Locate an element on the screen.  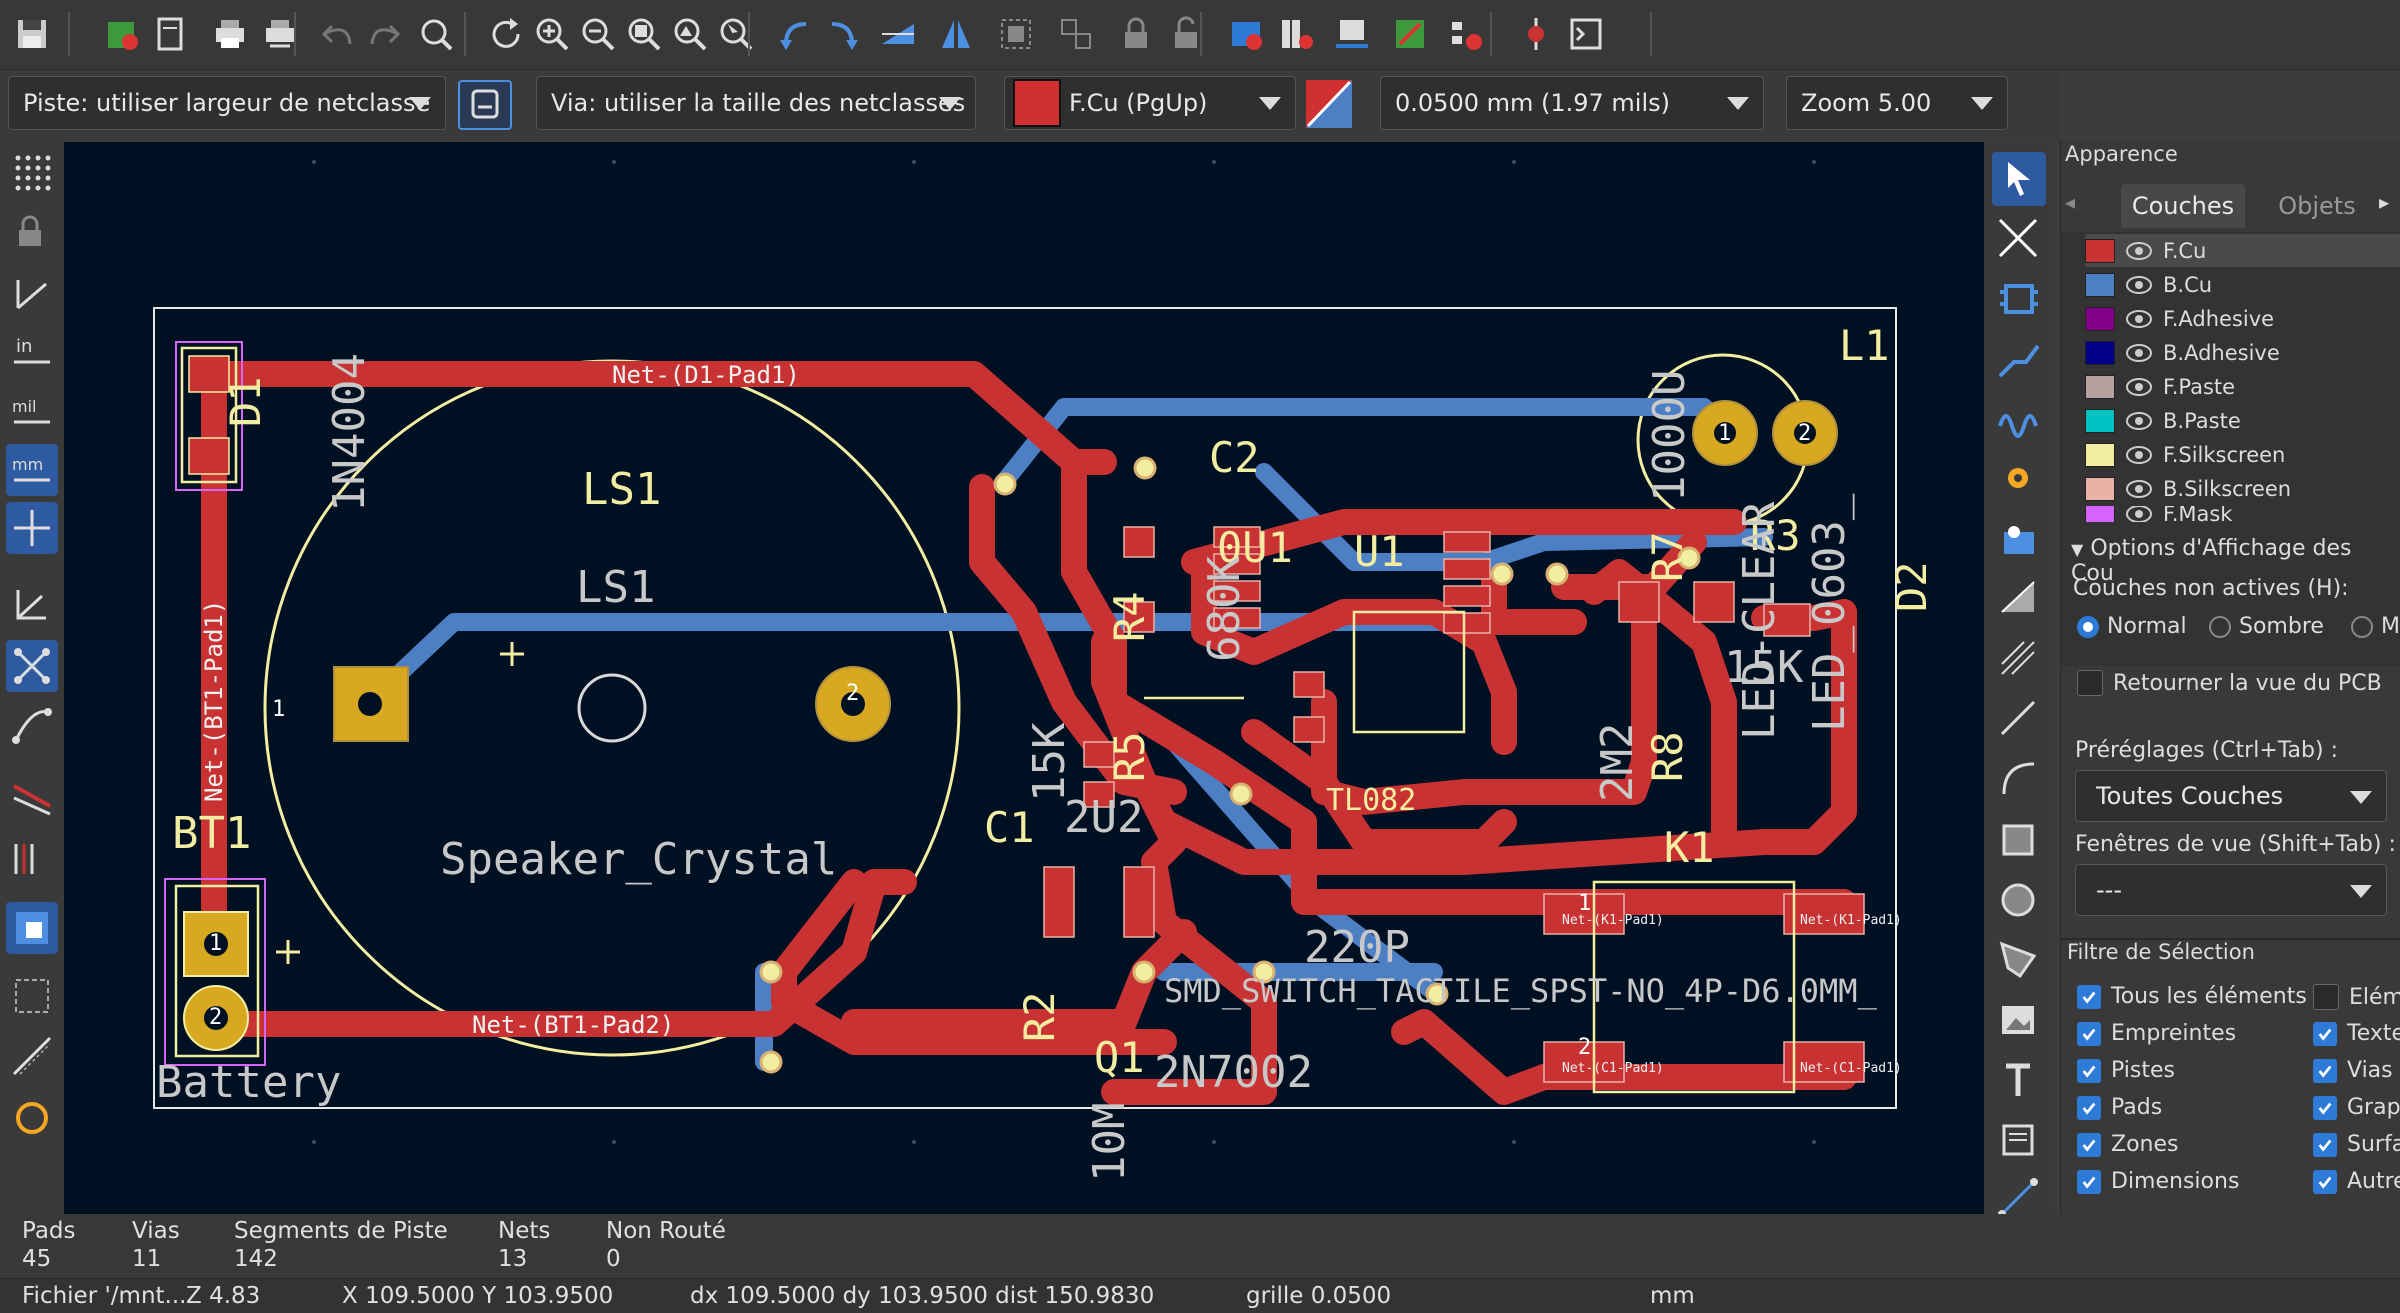
tracks-outline-button is located at coordinates (32, 1056).